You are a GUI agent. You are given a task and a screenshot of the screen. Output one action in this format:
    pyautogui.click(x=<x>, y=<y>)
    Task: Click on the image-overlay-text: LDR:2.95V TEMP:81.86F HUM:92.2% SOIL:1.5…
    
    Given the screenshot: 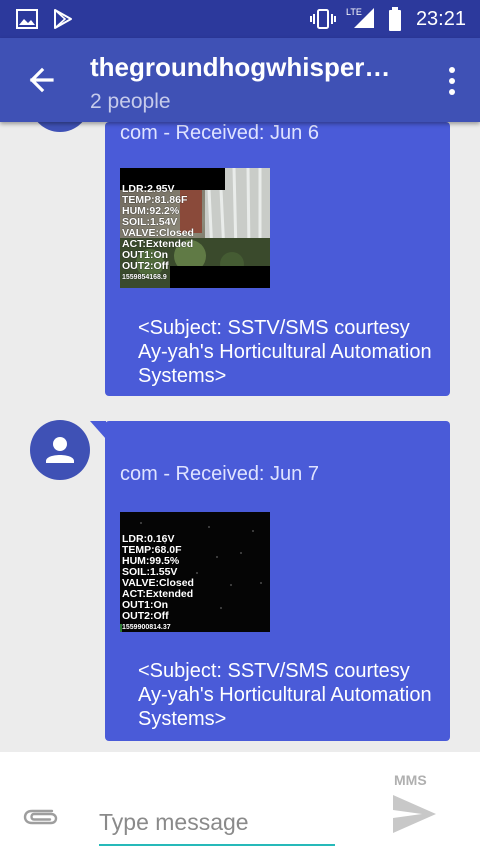 What is the action you would take?
    pyautogui.click(x=158, y=232)
    